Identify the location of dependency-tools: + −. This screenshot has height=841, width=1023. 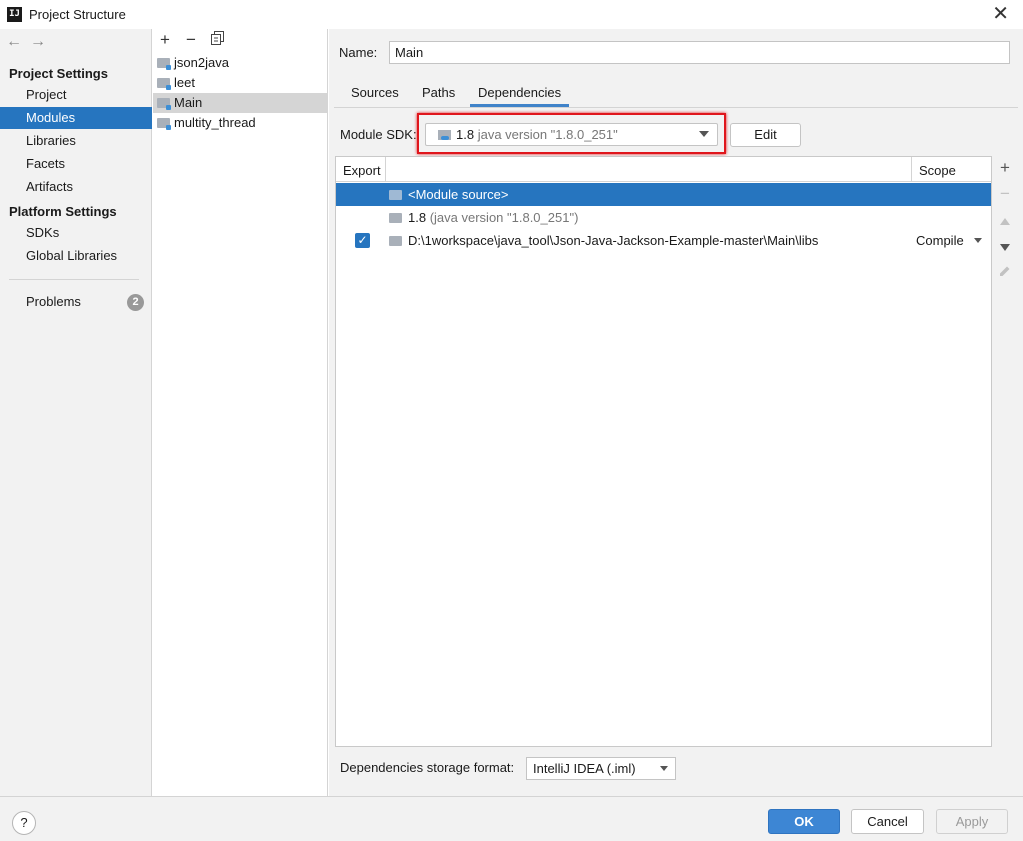
(1005, 451).